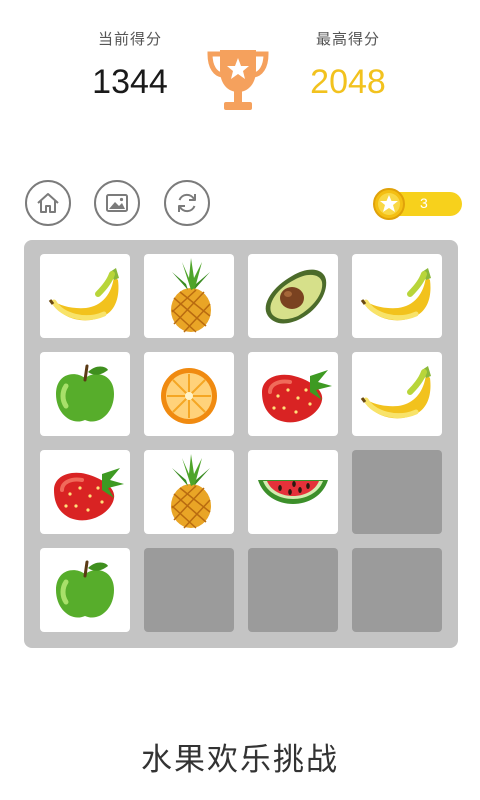 Image resolution: width=480 pixels, height=800 pixels. What do you see at coordinates (130, 82) in the screenshot?
I see `current-score-value: 1344` at bounding box center [130, 82].